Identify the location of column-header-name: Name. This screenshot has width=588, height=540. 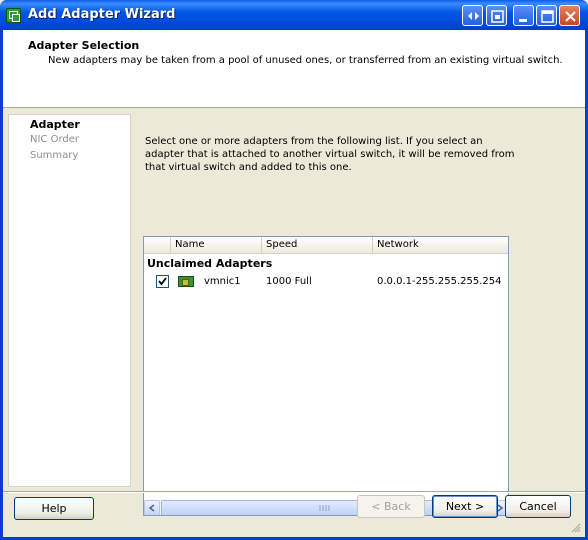
(216, 245).